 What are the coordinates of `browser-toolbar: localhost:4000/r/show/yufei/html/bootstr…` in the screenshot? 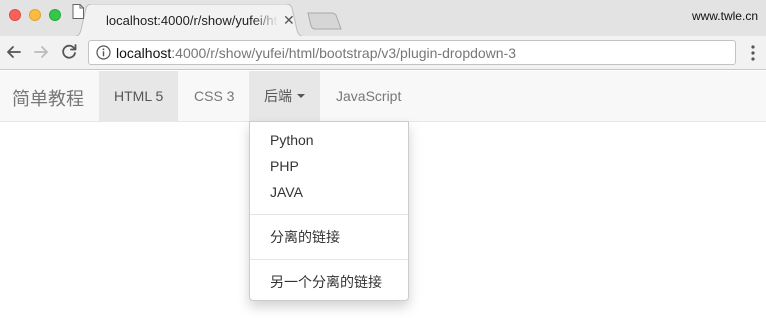 It's located at (383, 53).